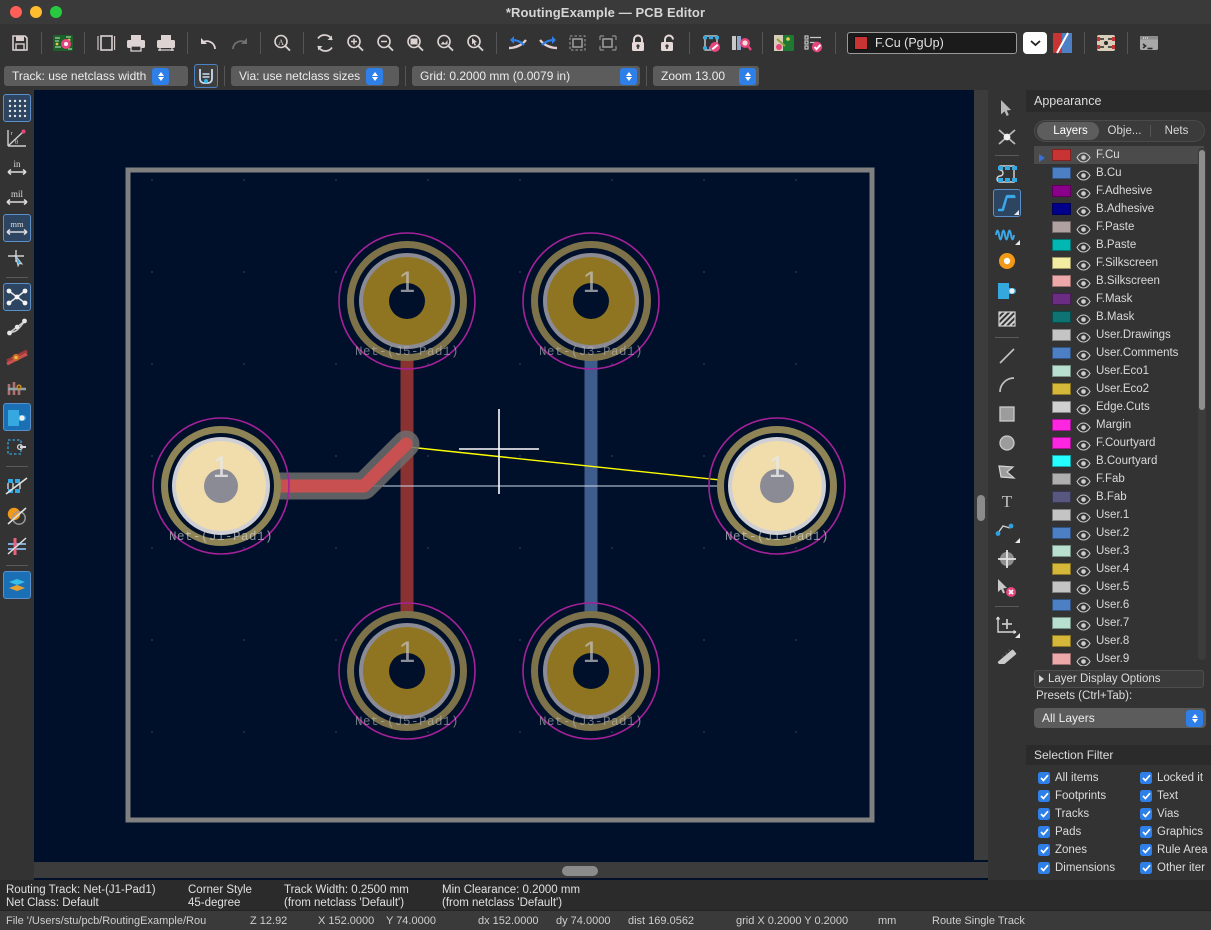  I want to click on plot-icon, so click(166, 43).